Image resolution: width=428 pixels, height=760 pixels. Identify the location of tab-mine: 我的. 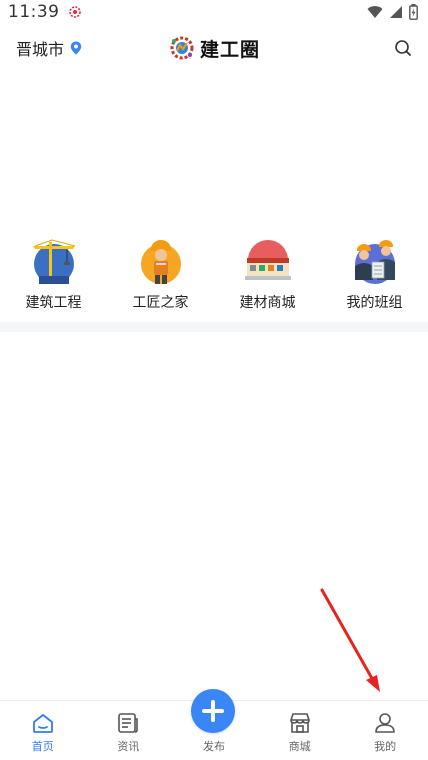
(385, 730).